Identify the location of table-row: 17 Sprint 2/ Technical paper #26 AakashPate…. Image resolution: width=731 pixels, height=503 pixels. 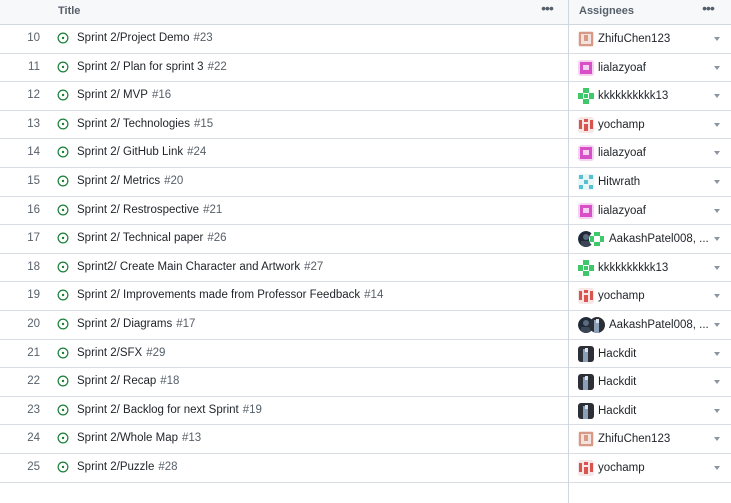
(365, 239).